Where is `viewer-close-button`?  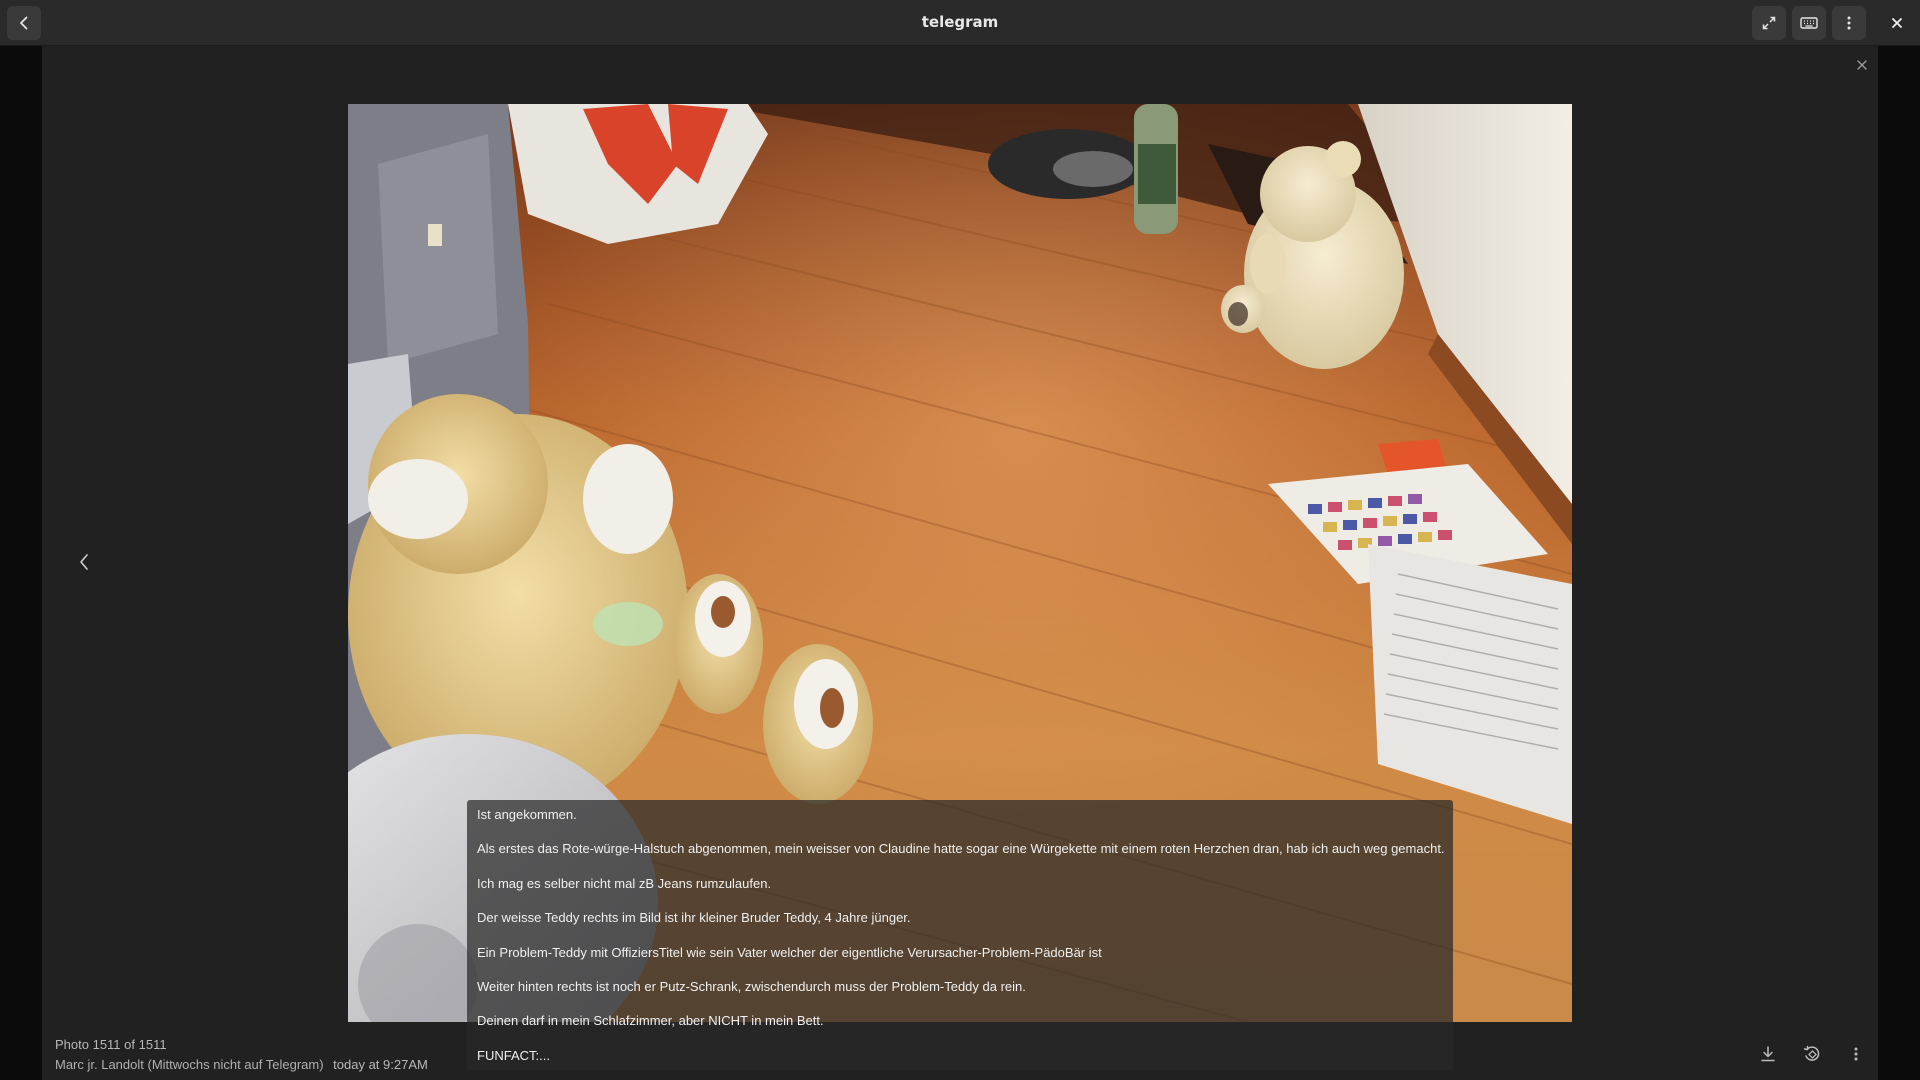
viewer-close-button is located at coordinates (1862, 65).